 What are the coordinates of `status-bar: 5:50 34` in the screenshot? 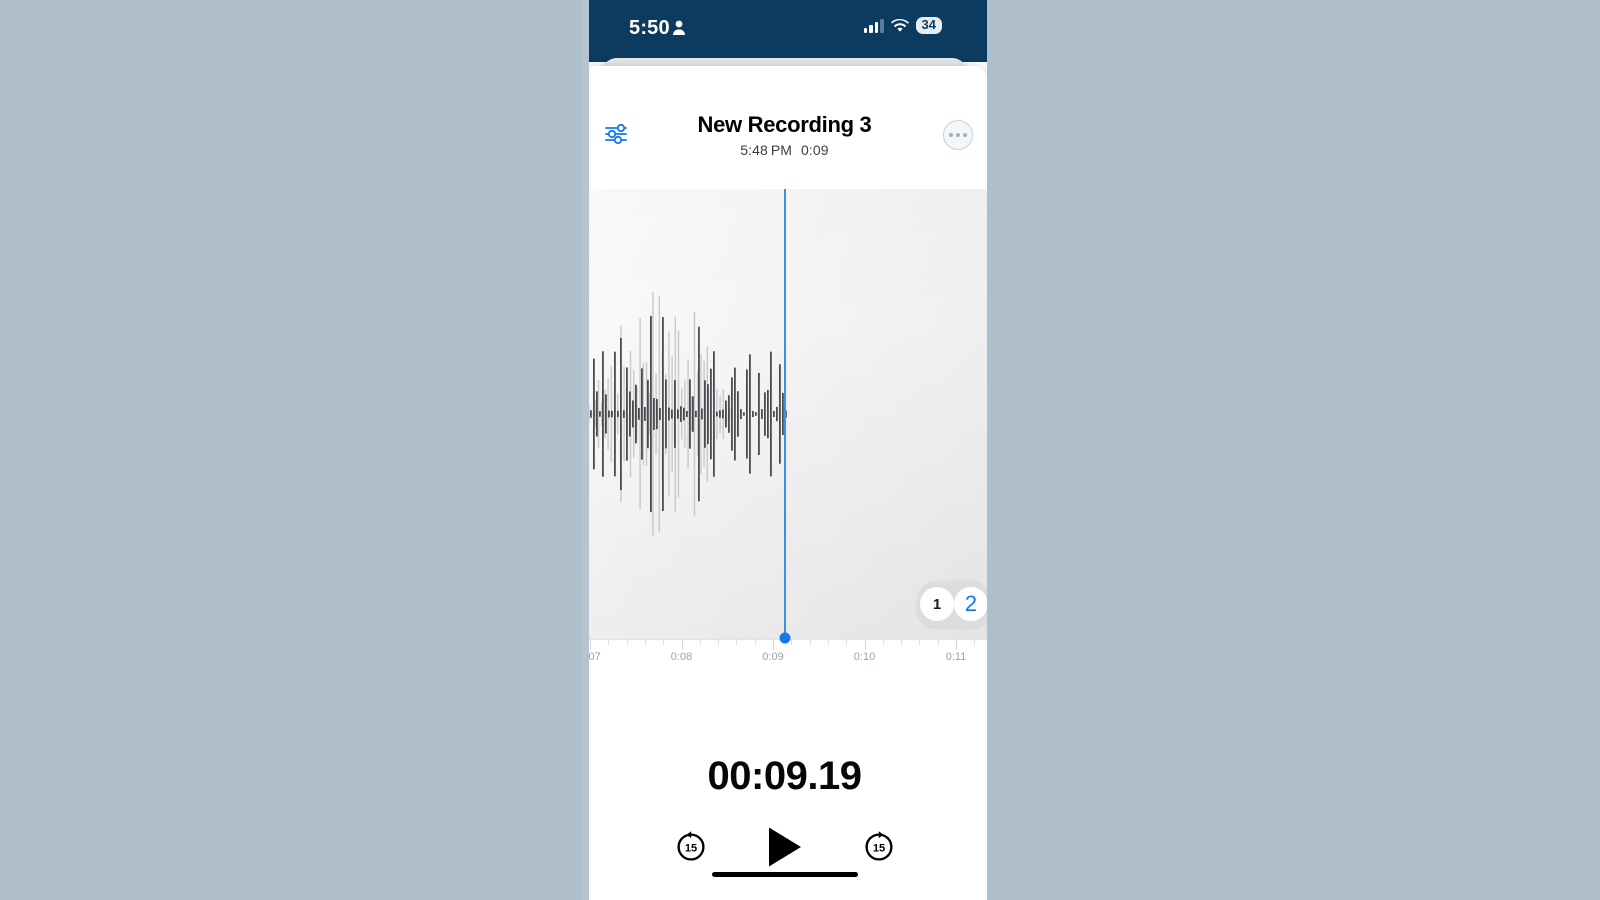 It's located at (784, 31).